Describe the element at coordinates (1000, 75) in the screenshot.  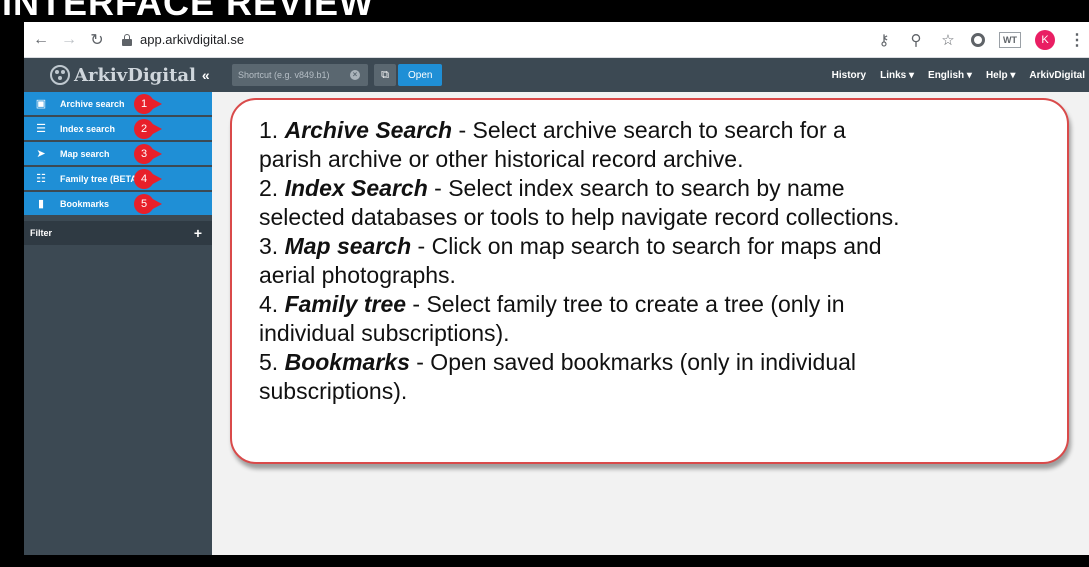
I see `nav-help-dropdown: Help ▾` at that location.